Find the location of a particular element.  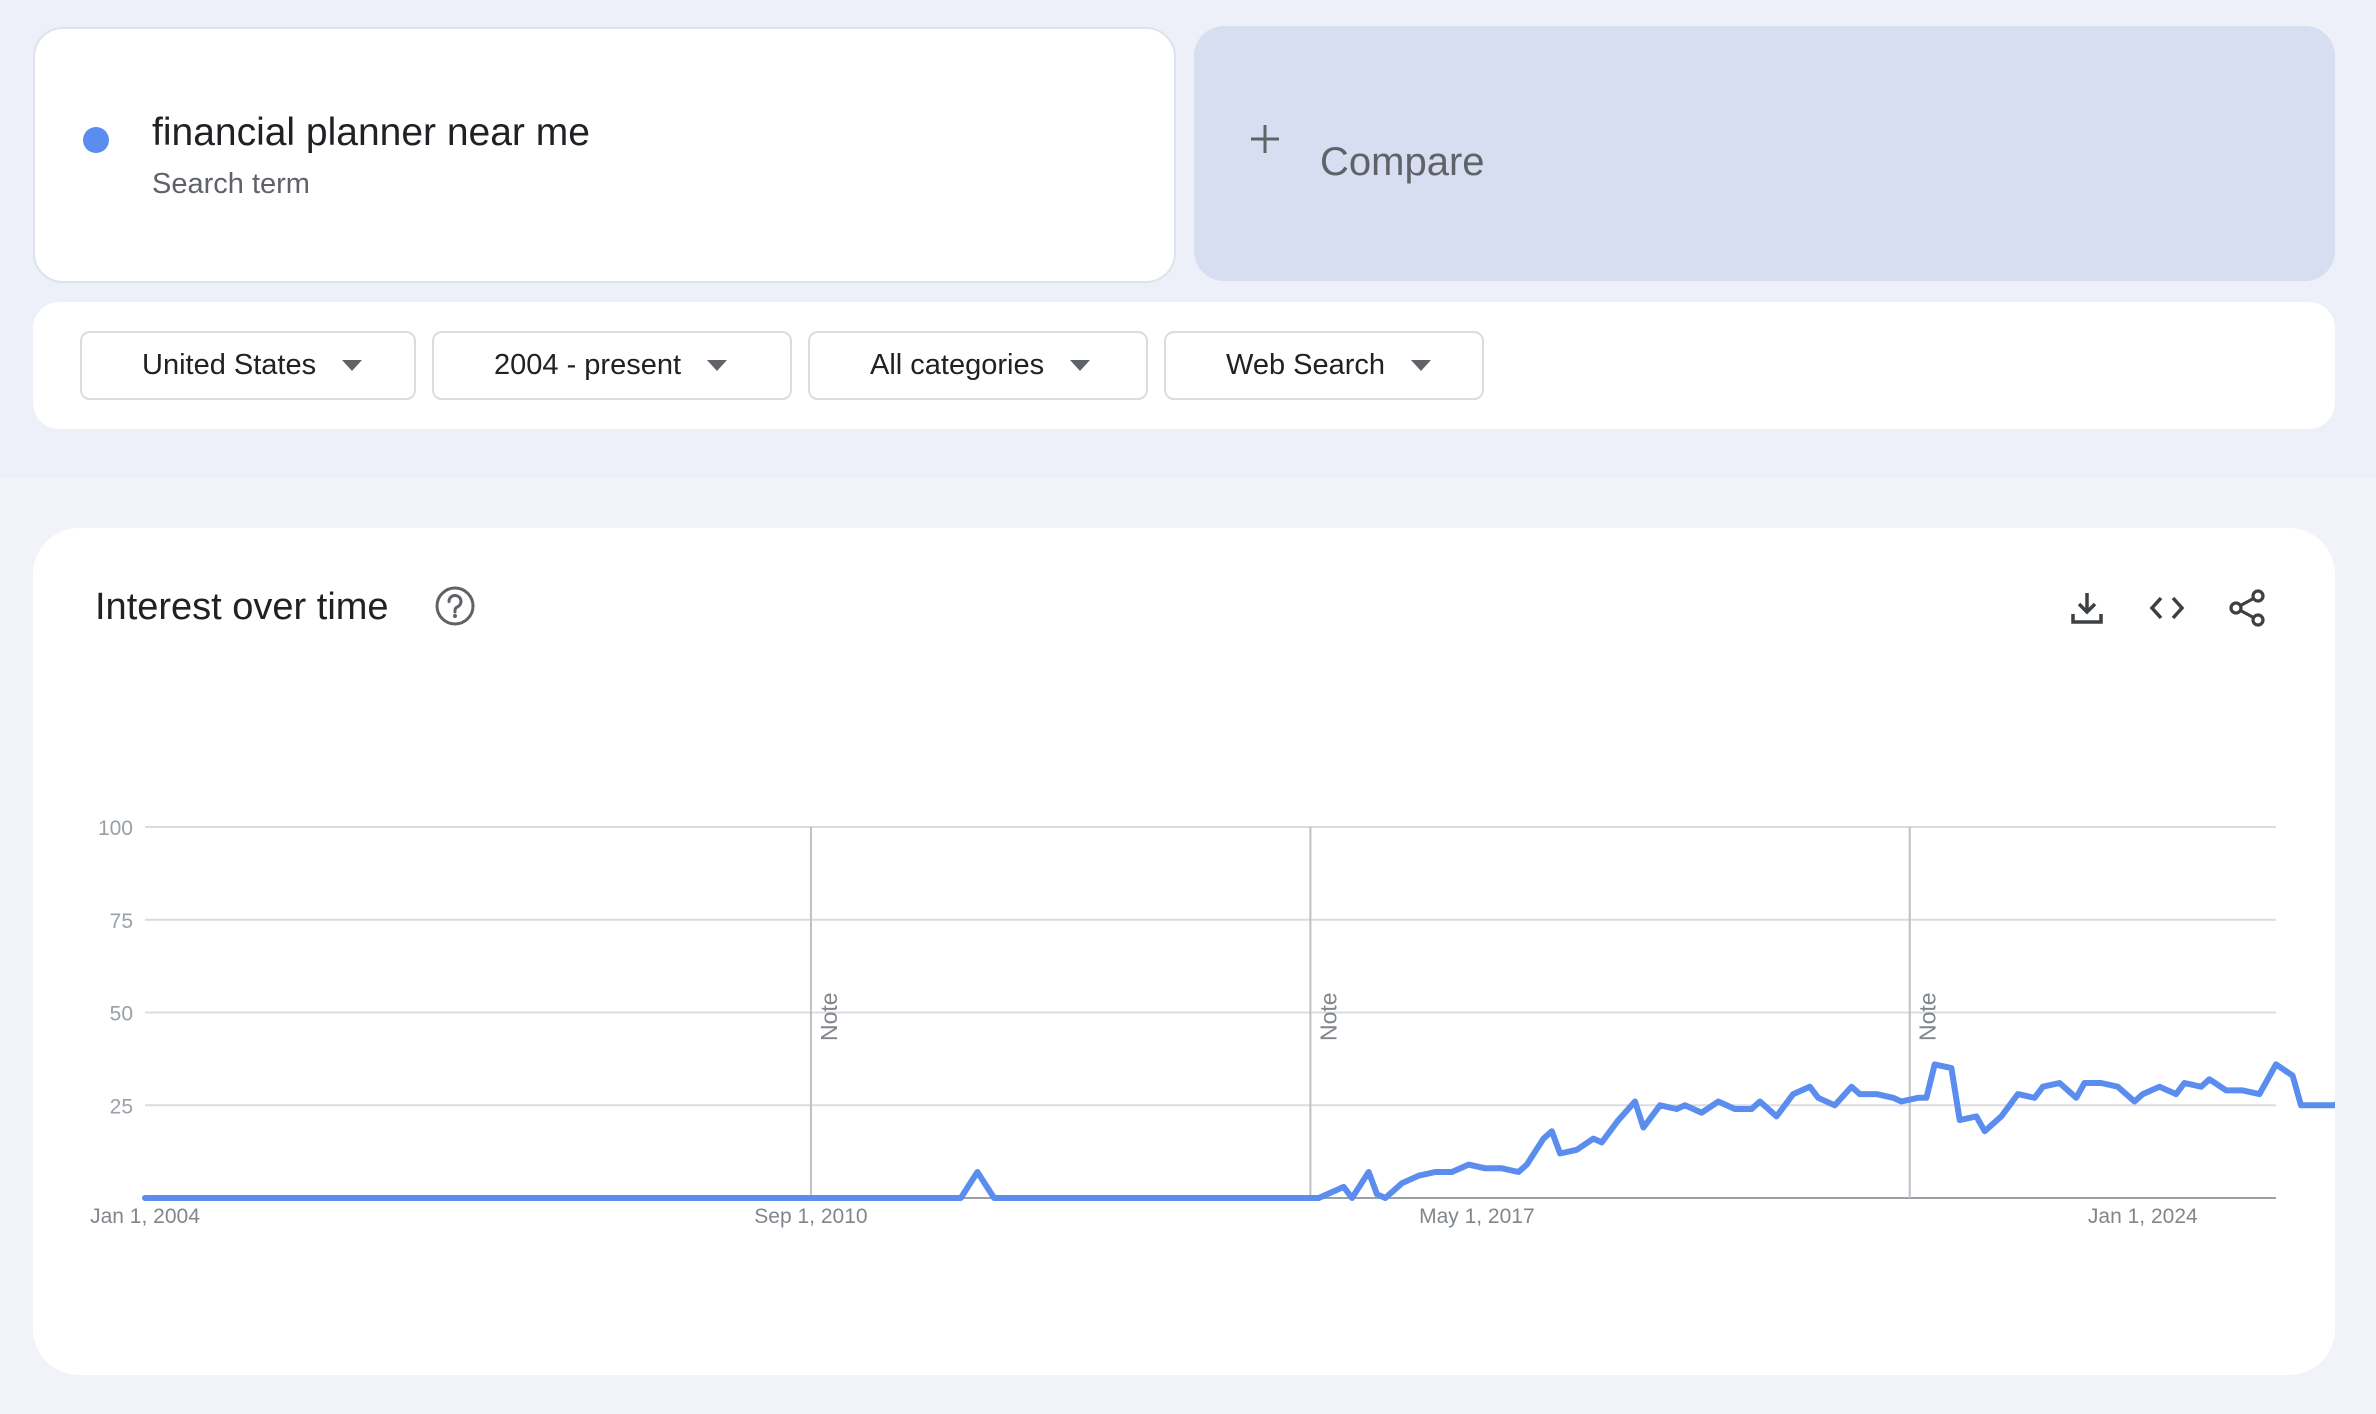

x-tick-label: May 1, 2017 is located at coordinates (1477, 1216).